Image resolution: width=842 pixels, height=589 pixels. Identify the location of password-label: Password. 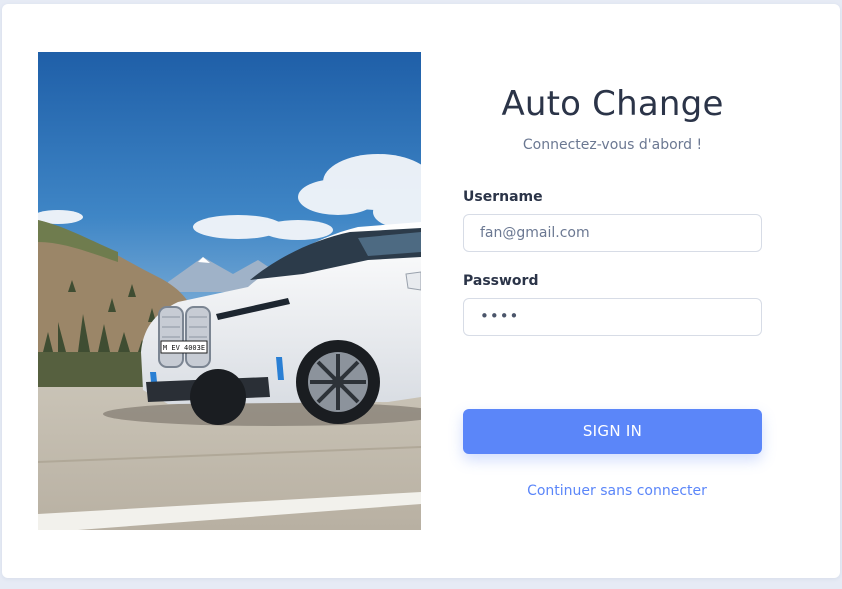
(501, 281).